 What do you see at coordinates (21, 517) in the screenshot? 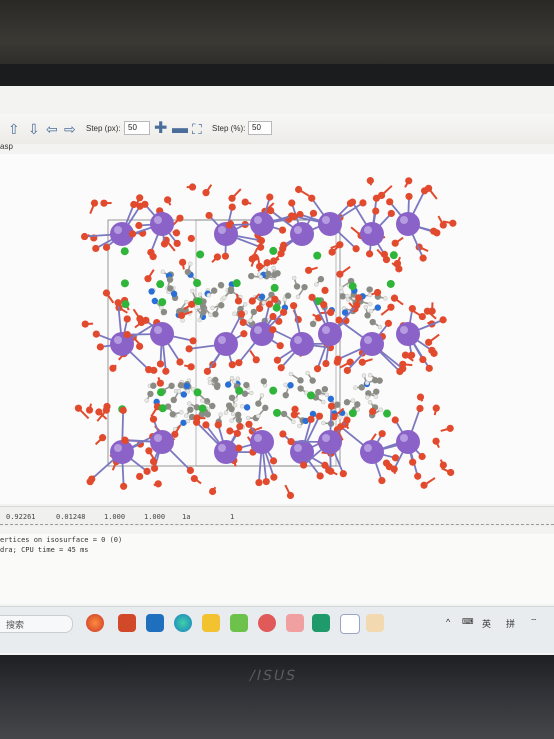
I see `status-cell: 0.92261` at bounding box center [21, 517].